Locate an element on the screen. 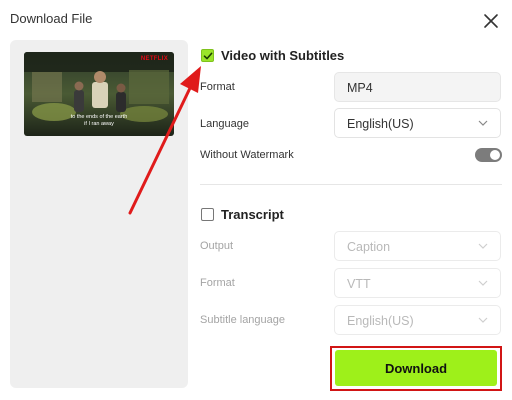 The height and width of the screenshot is (400, 512). language-value: English(US) is located at coordinates (380, 124).